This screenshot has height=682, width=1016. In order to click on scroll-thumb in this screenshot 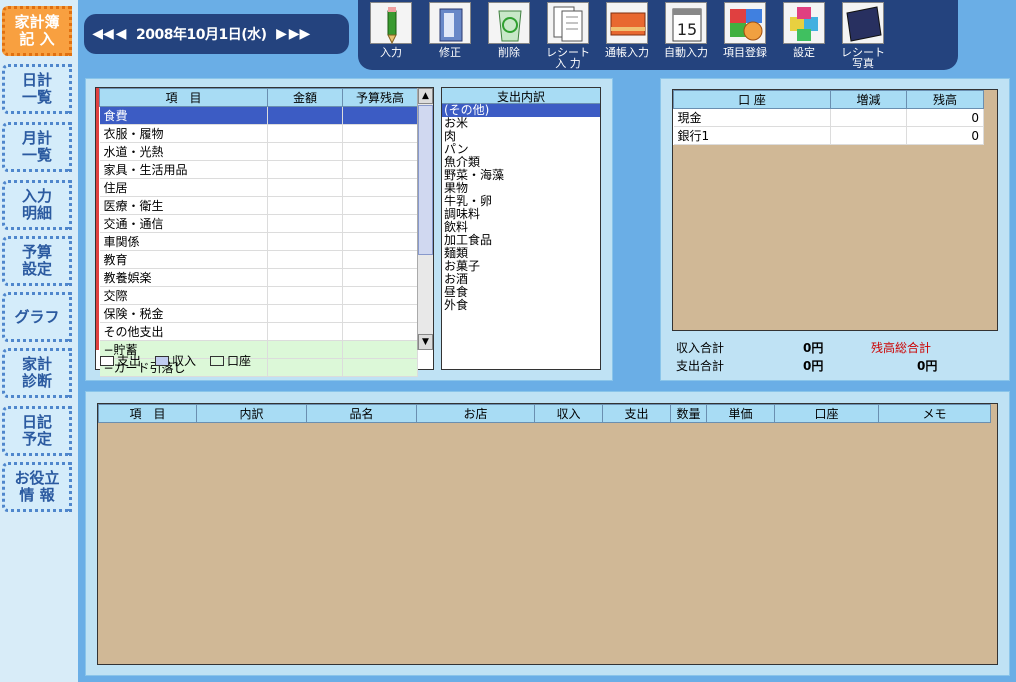, I will do `click(425, 180)`.